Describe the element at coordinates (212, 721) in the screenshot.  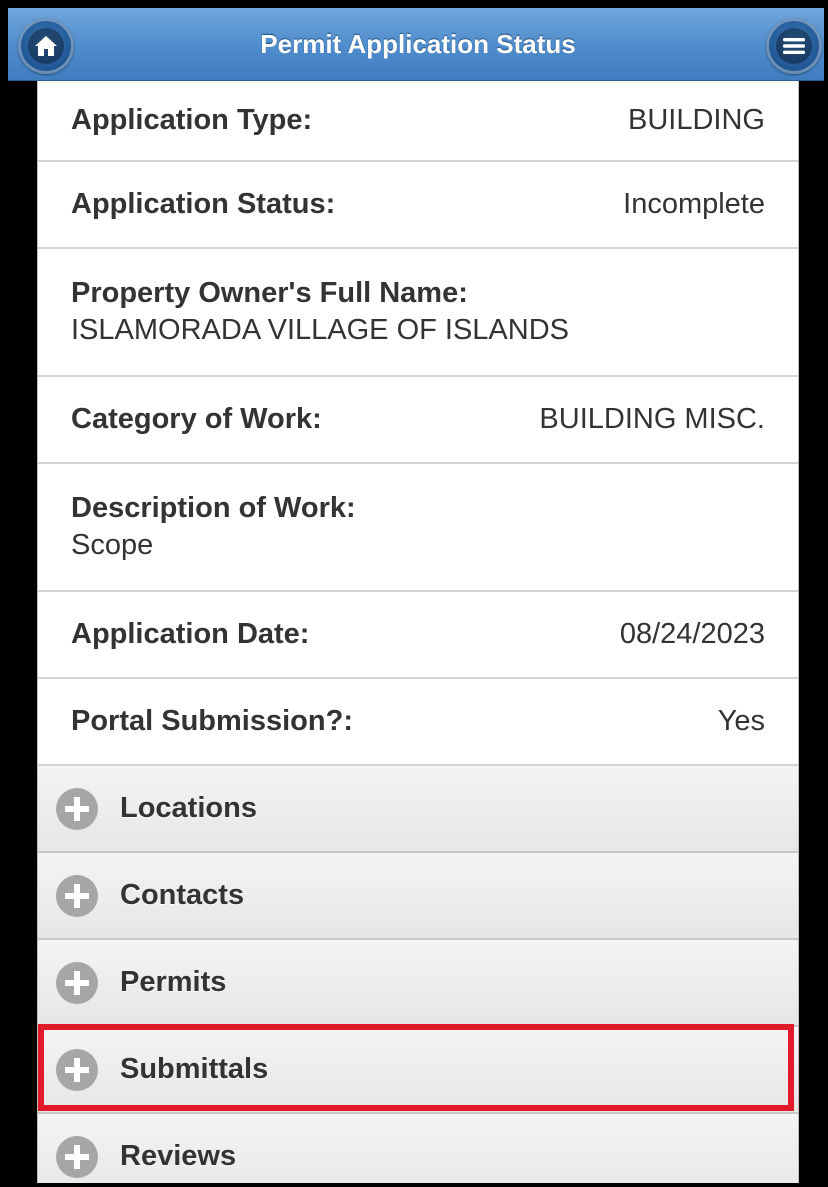
I see `portal-submission-label: Portal Submission?:` at that location.